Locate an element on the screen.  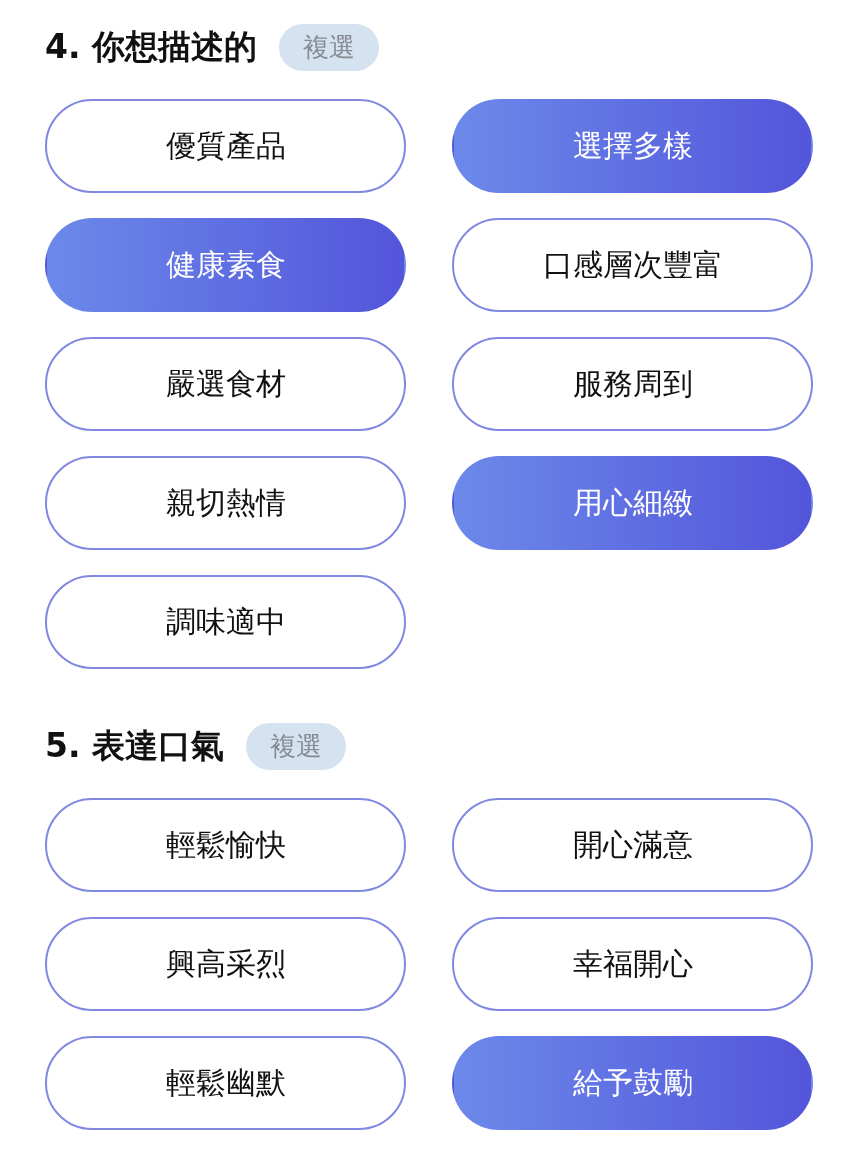
option-chip: 親切熱情 is located at coordinates (225, 503).